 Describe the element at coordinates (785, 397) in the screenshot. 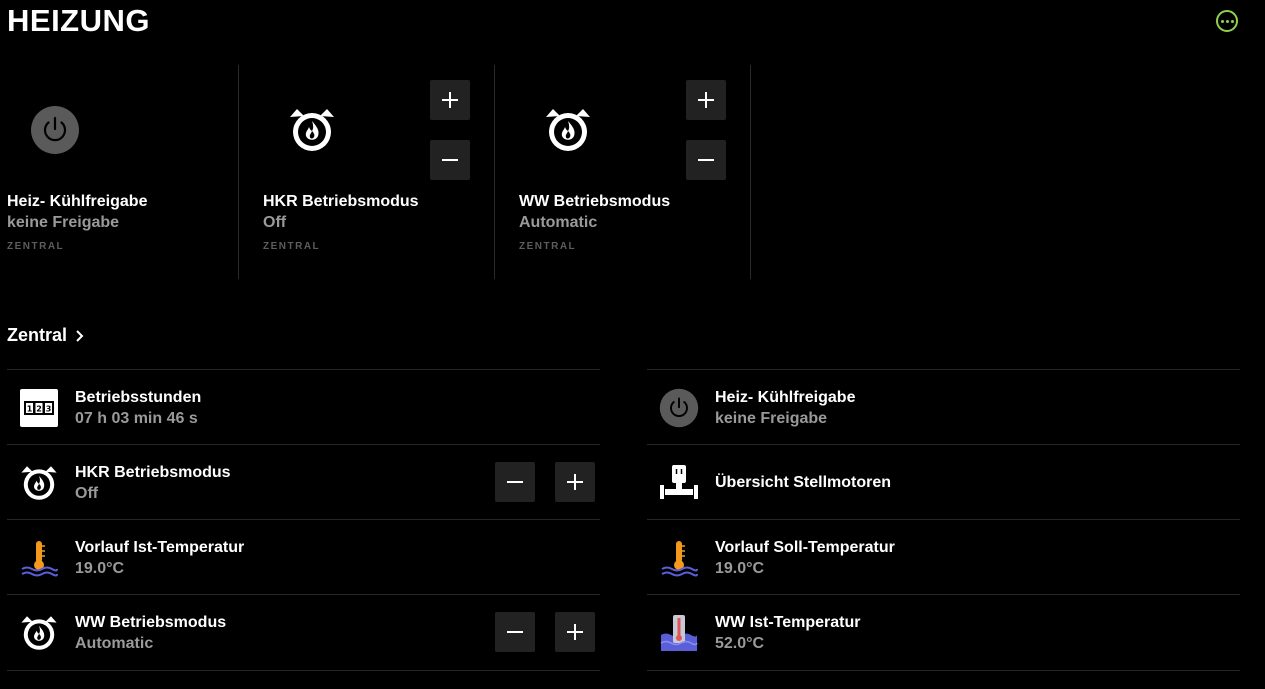

I see `item-name: Heiz- Kühlfreigabe` at that location.